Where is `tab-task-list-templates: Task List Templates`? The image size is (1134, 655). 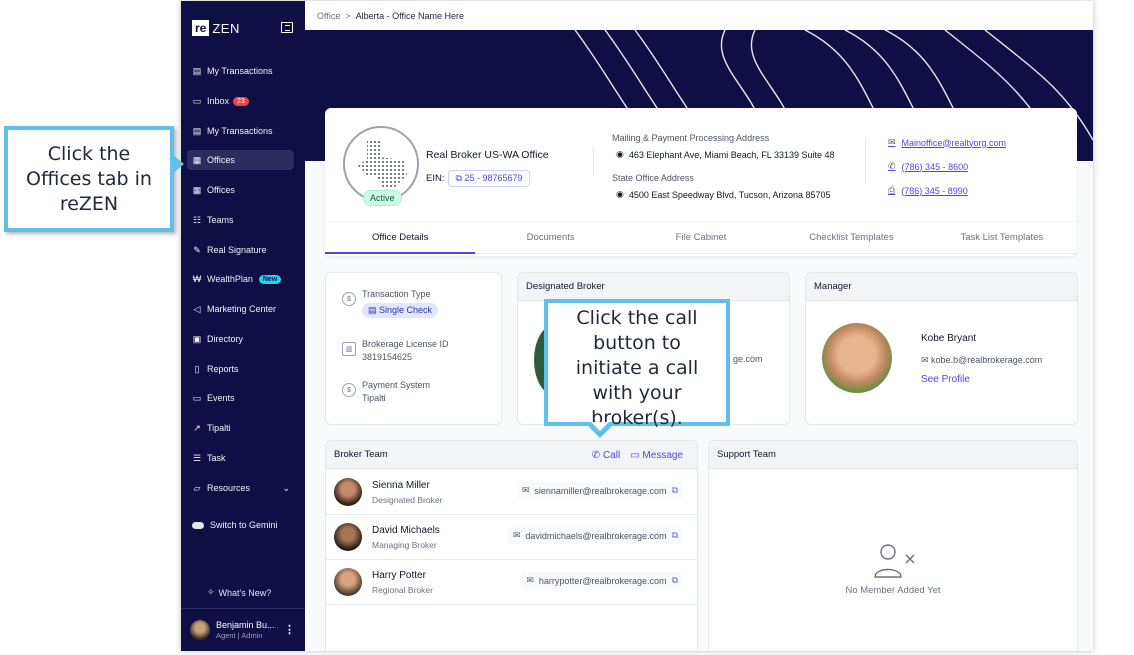
tab-task-list-templates: Task List Templates is located at coordinates (1002, 238).